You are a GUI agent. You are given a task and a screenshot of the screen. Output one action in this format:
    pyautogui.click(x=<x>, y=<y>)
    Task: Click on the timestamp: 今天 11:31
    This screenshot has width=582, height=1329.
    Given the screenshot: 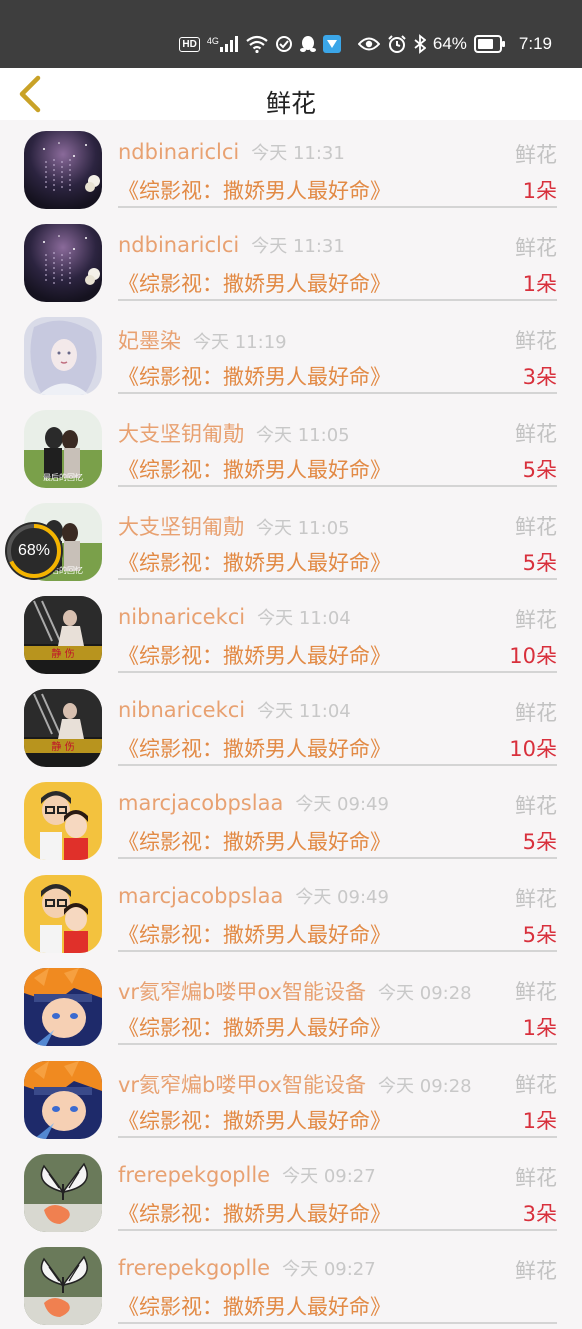 What is the action you would take?
    pyautogui.click(x=298, y=246)
    